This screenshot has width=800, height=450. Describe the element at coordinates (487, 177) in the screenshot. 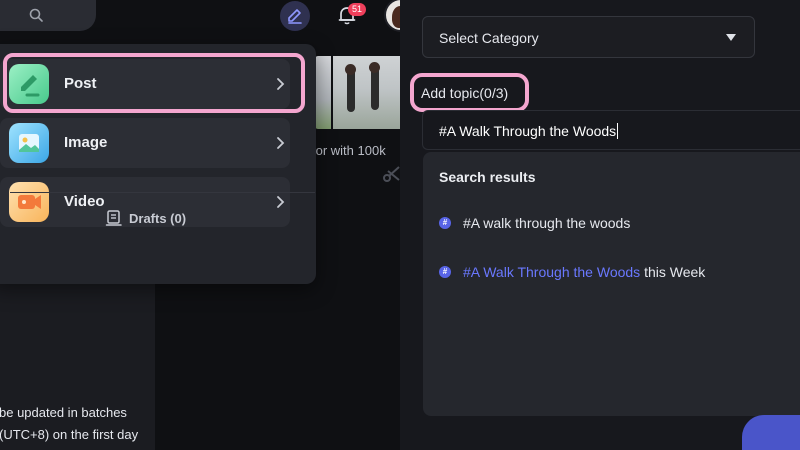

I see `results-heading: Search results` at that location.